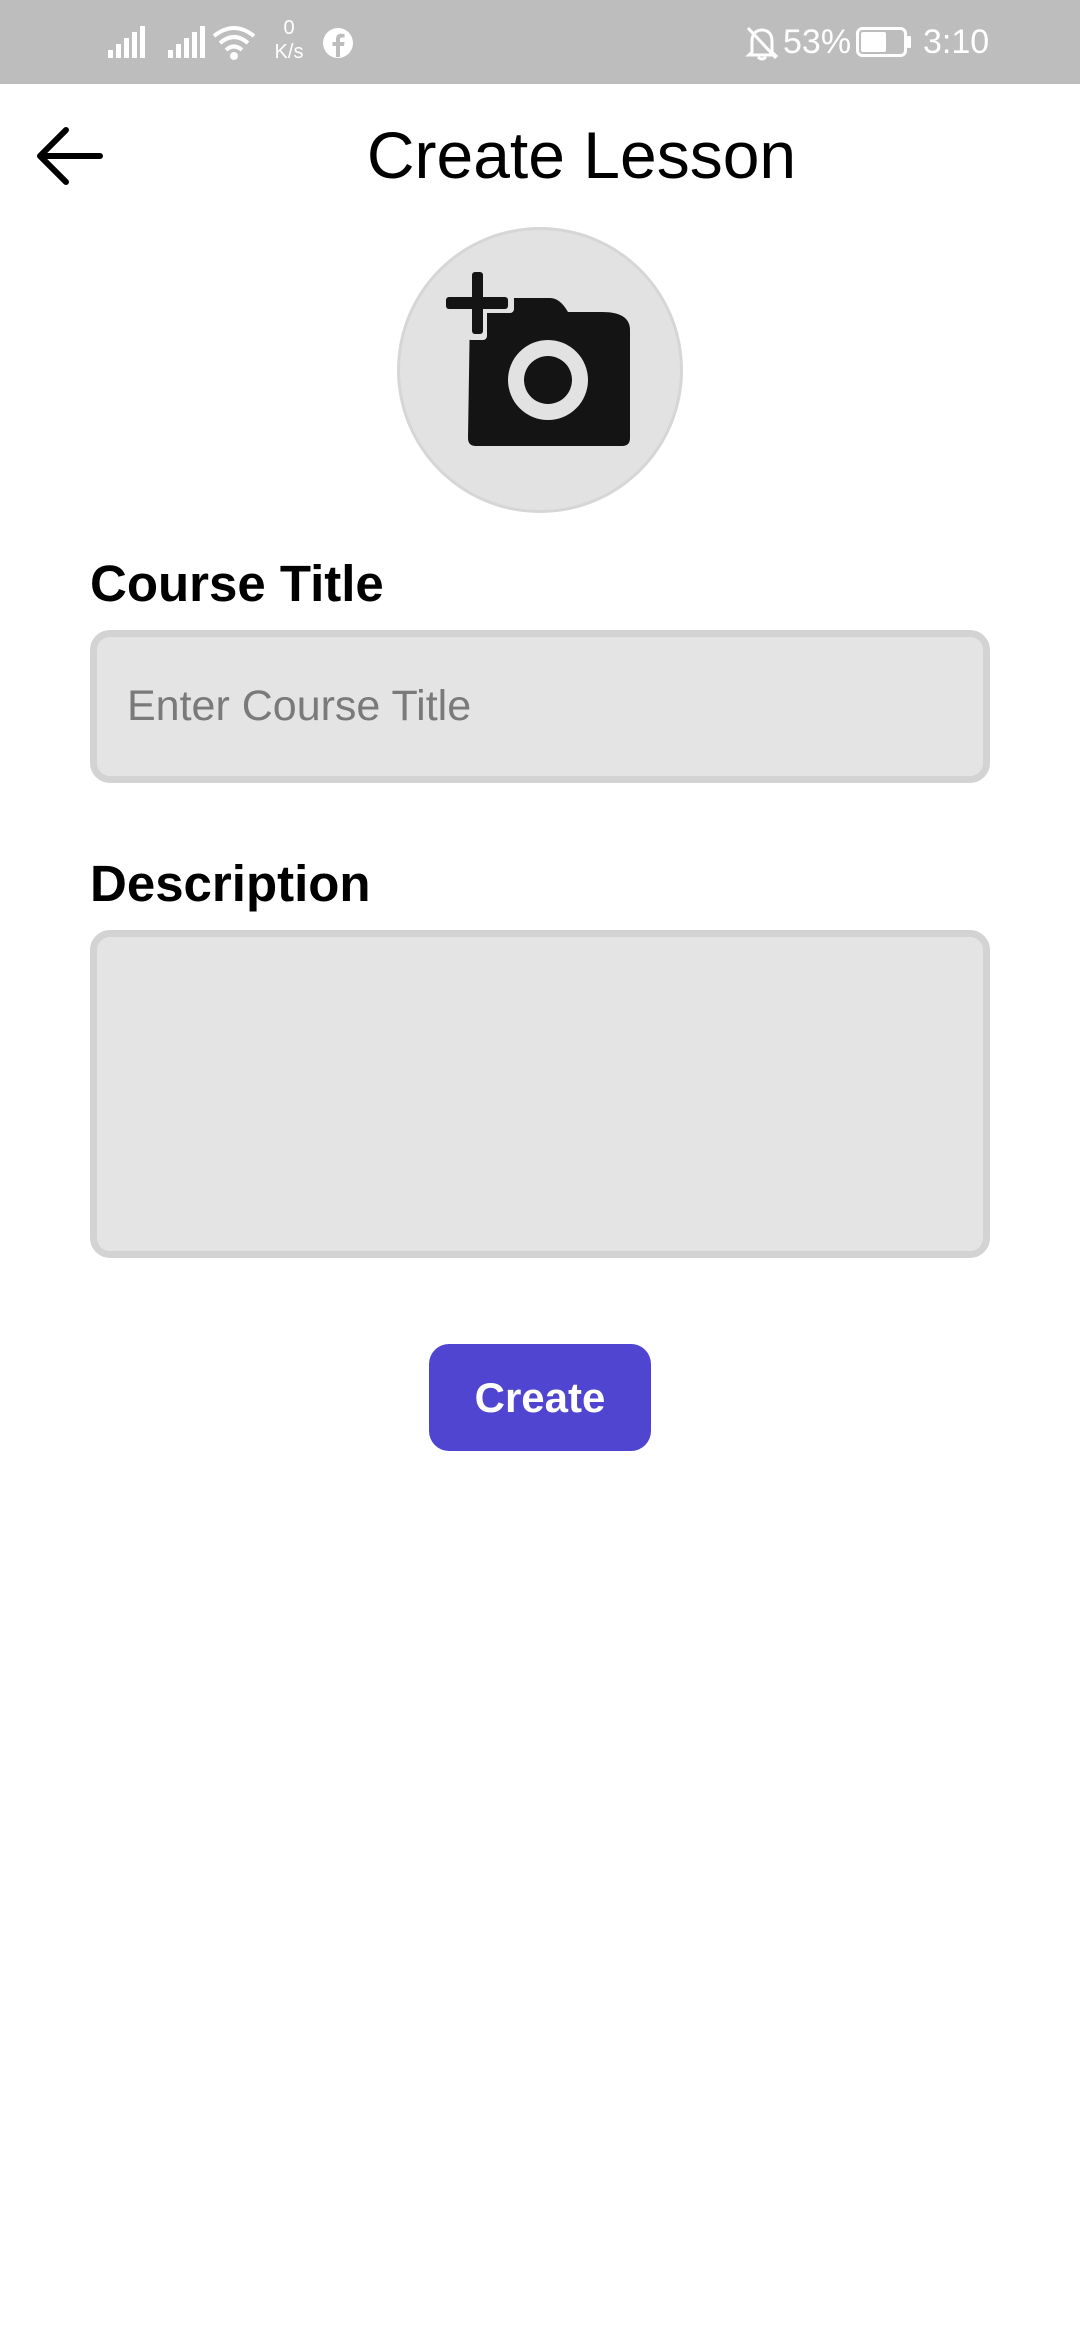 Image resolution: width=1080 pixels, height=2340 pixels. I want to click on description-input, so click(540, 1094).